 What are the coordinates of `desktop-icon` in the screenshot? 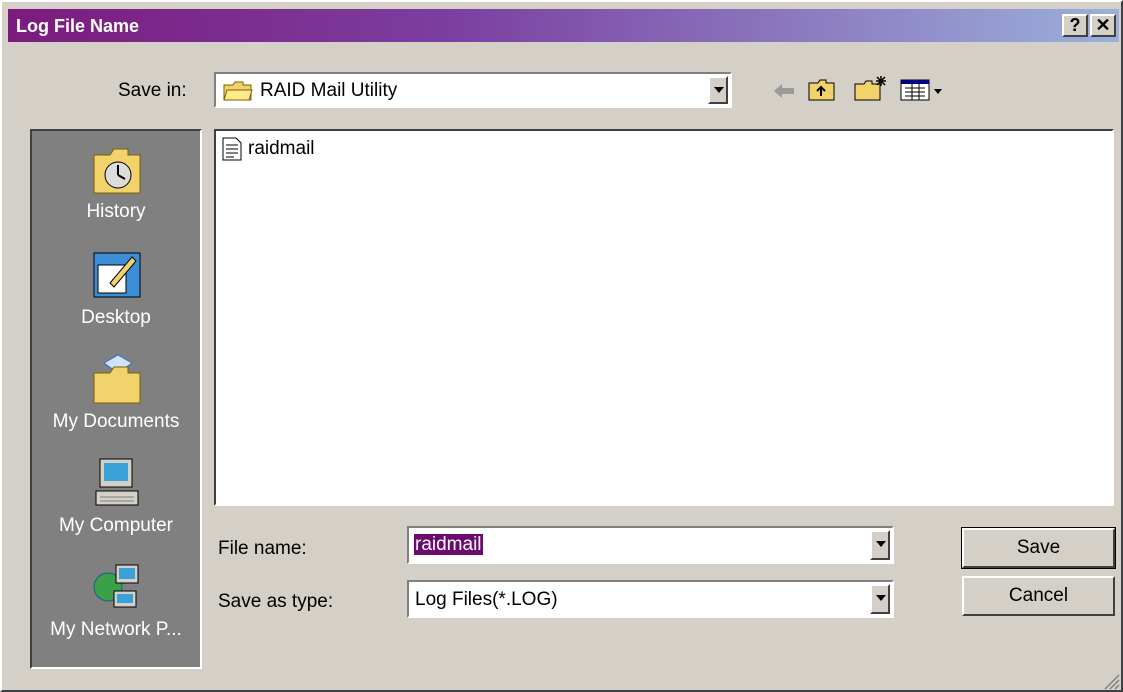 It's located at (117, 275).